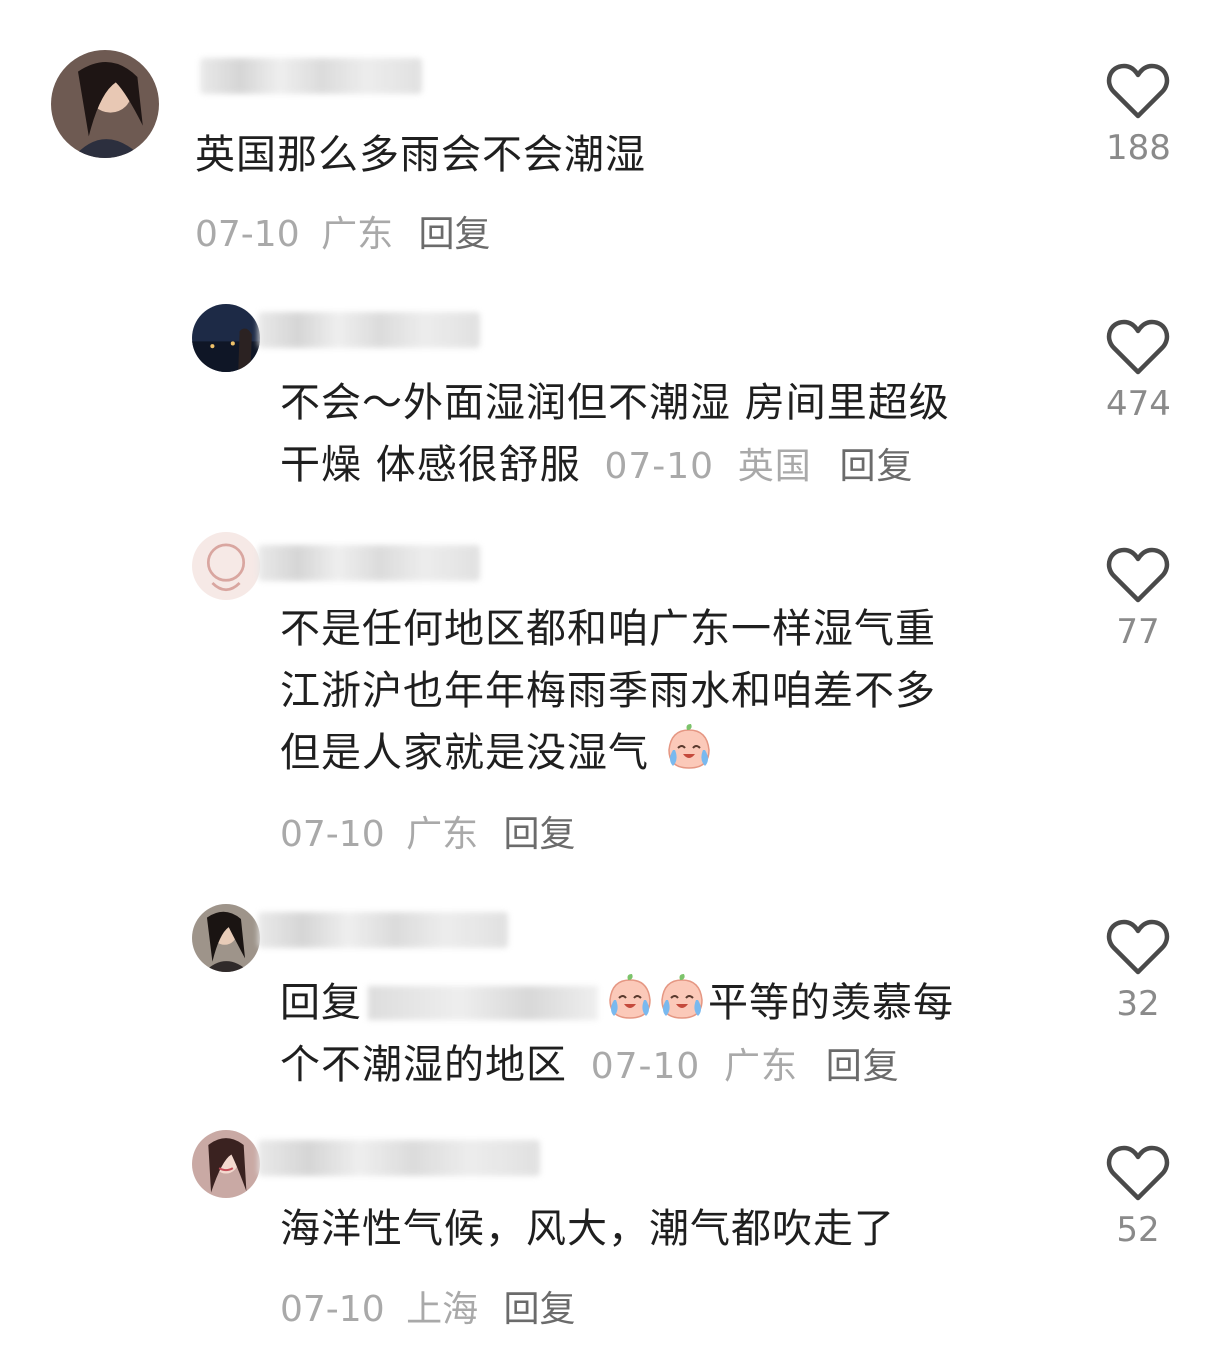 The image size is (1224, 1354). I want to click on replied-username-masked, so click(483, 1003).